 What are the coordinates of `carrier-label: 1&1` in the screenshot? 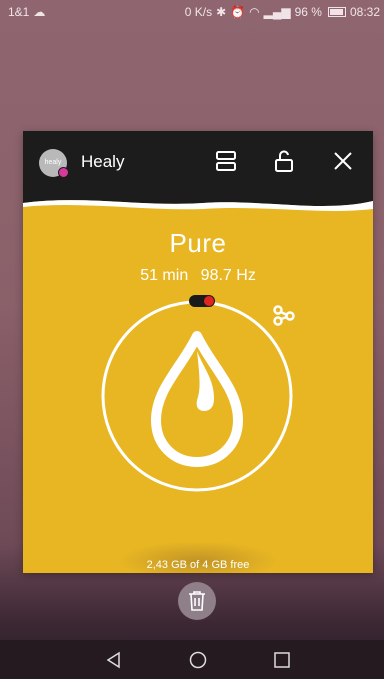 It's located at (19, 12).